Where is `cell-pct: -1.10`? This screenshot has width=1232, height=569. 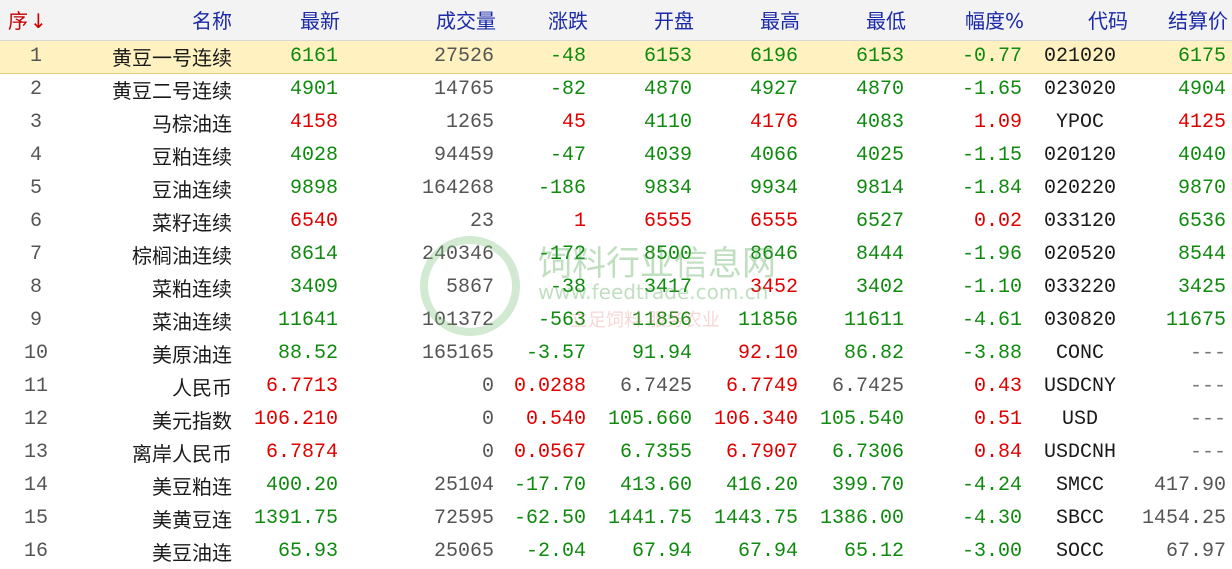 cell-pct: -1.10 is located at coordinates (991, 287).